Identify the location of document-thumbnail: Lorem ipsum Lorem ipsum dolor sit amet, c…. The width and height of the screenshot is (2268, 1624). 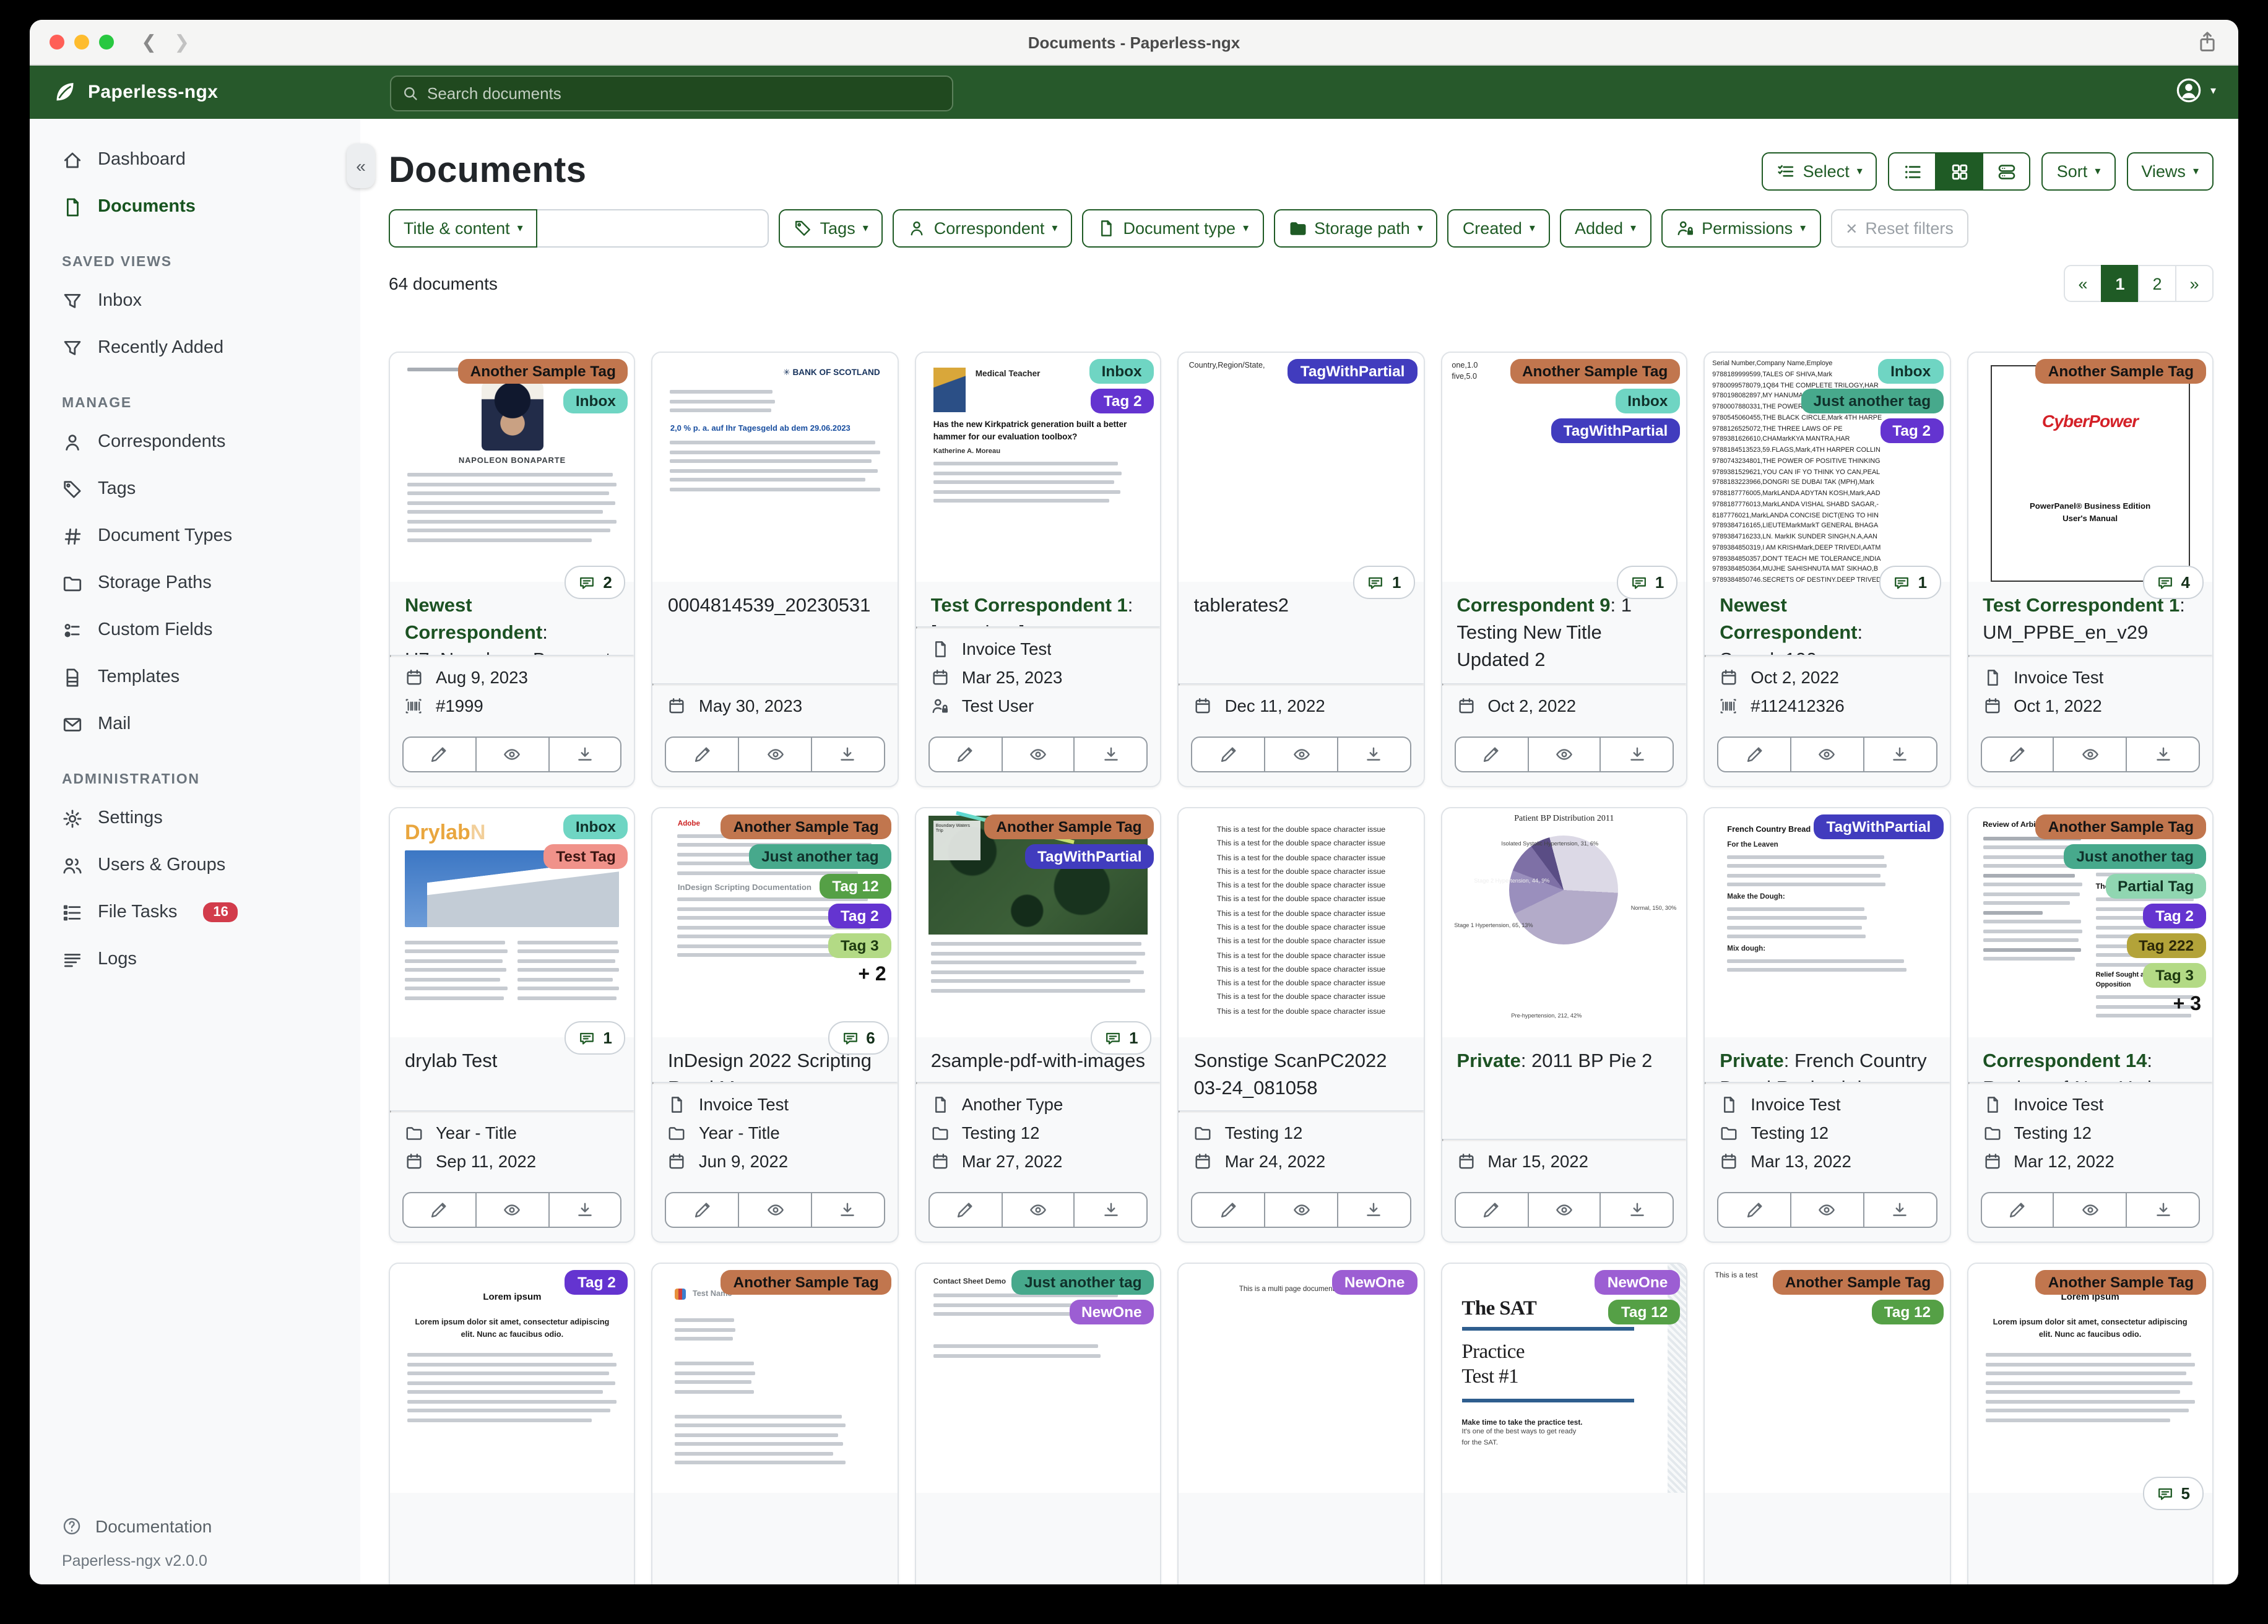
(512, 1378).